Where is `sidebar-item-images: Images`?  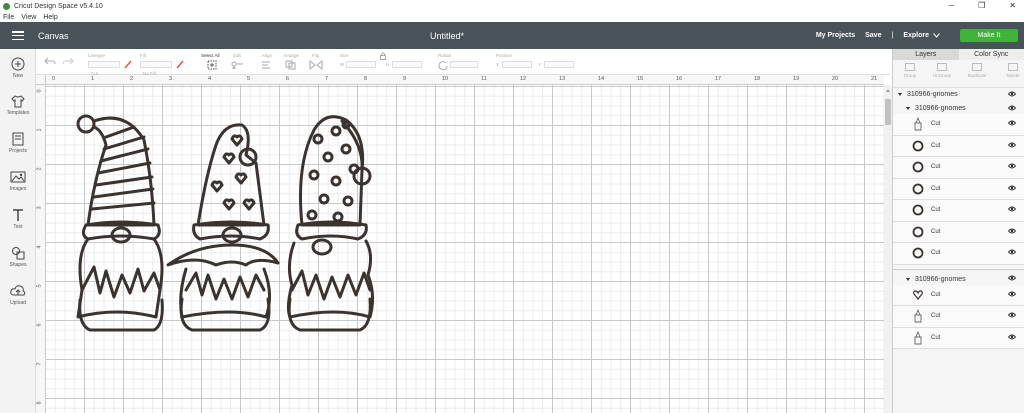
sidebar-item-images: Images is located at coordinates (18, 181).